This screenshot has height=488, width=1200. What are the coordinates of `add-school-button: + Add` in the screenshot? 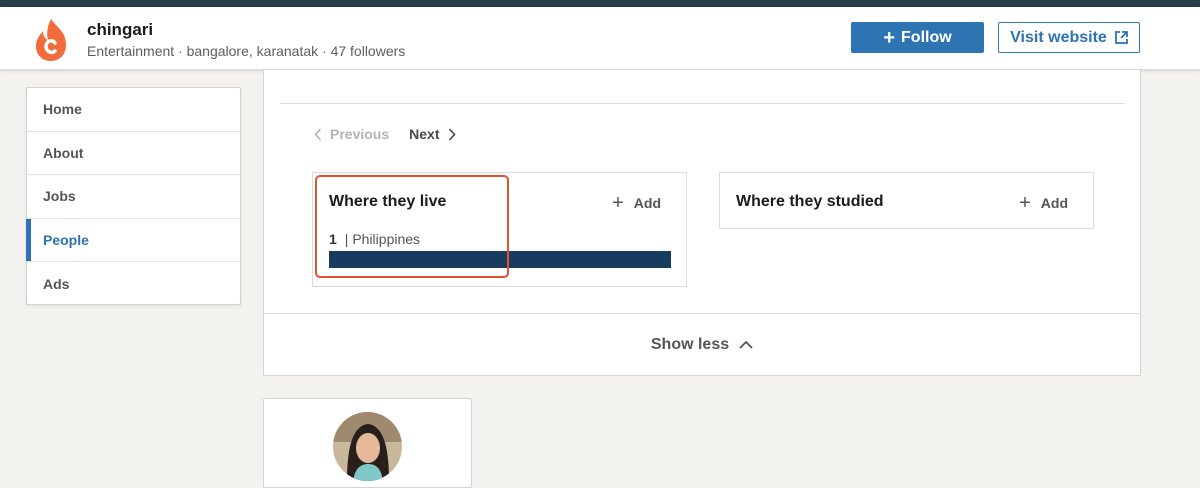 It's located at (1043, 203).